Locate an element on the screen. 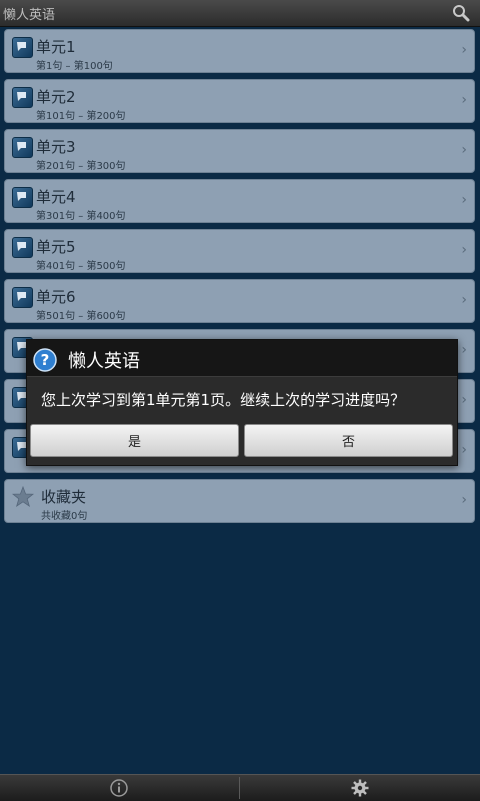  dialog-title-bar: ? 懒人英语 is located at coordinates (242, 358).